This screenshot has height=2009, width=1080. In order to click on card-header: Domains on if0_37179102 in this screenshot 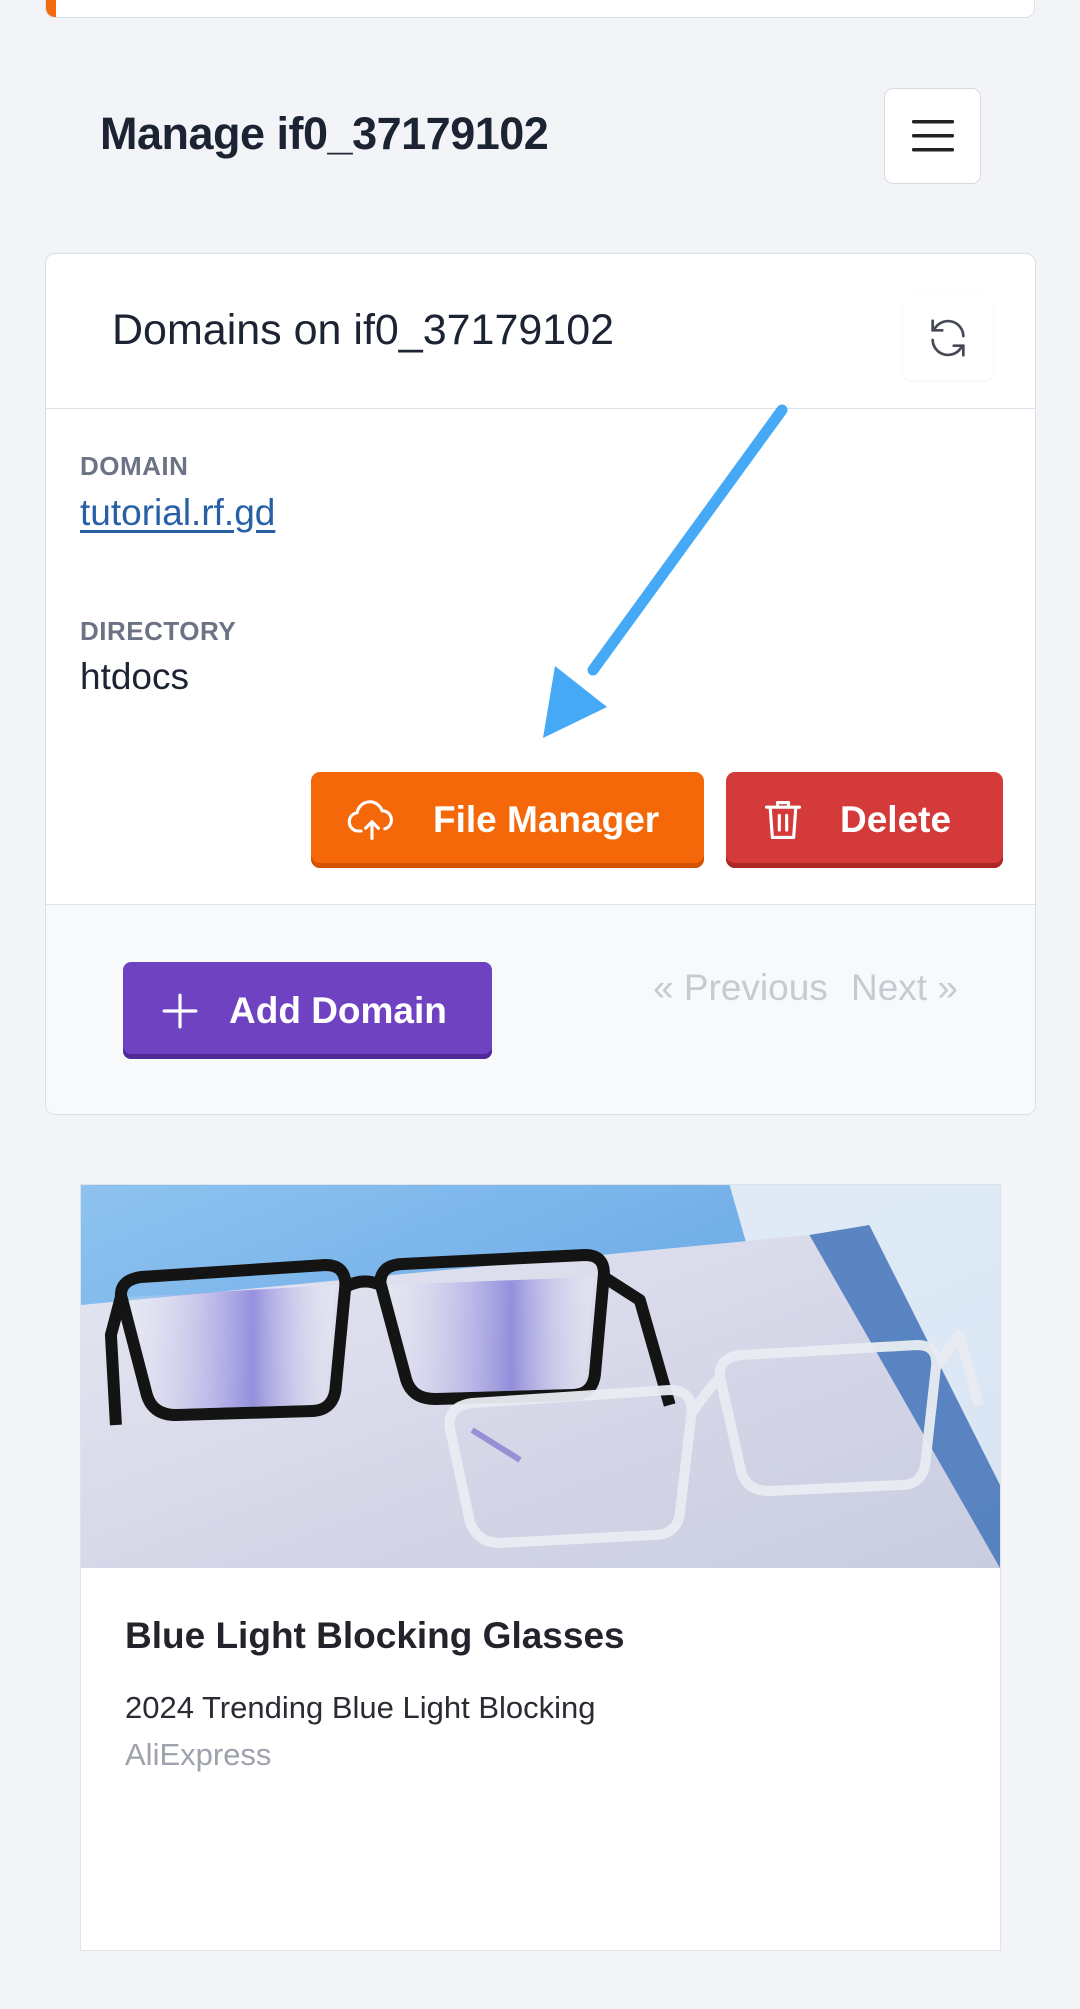, I will do `click(540, 331)`.